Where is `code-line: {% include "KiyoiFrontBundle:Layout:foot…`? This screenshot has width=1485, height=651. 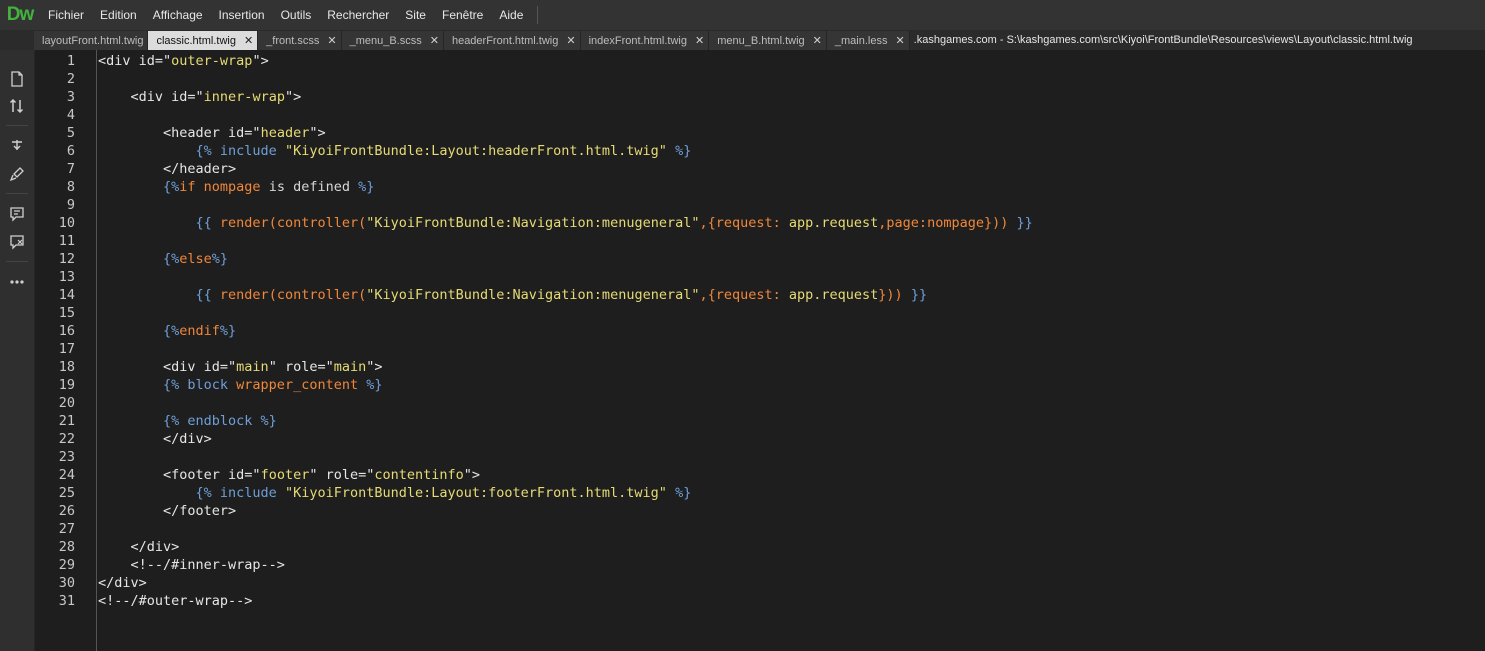 code-line: {% include "KiyoiFrontBundle:Layout:foot… is located at coordinates (395, 493).